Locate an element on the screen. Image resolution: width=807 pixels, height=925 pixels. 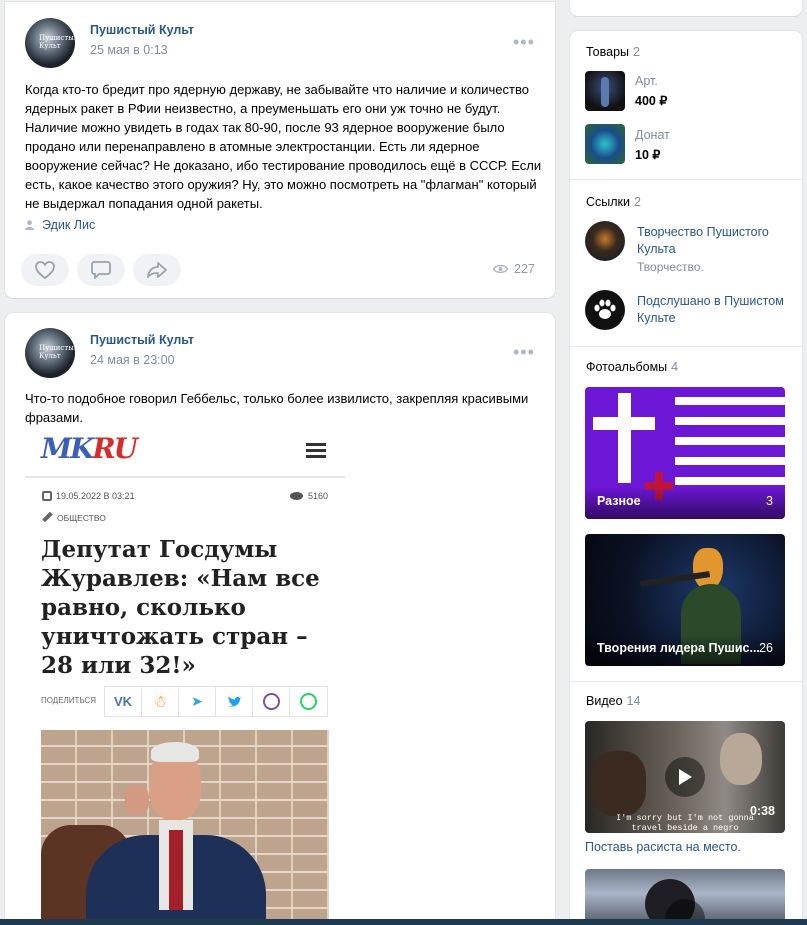
post-date: 25 мая в 0:13 is located at coordinates (129, 50).